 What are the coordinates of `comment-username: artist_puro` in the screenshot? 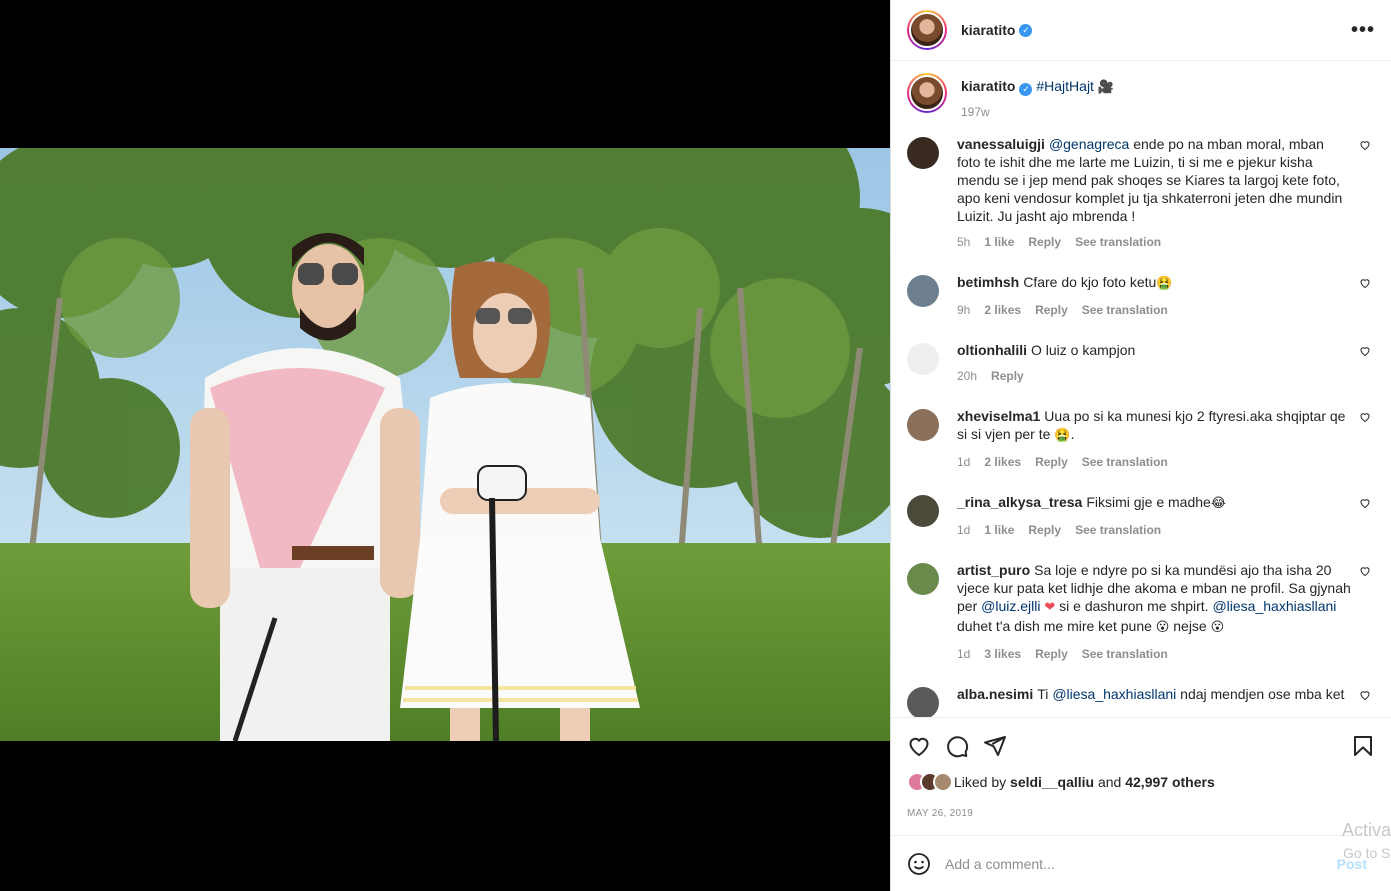 It's located at (993, 570).